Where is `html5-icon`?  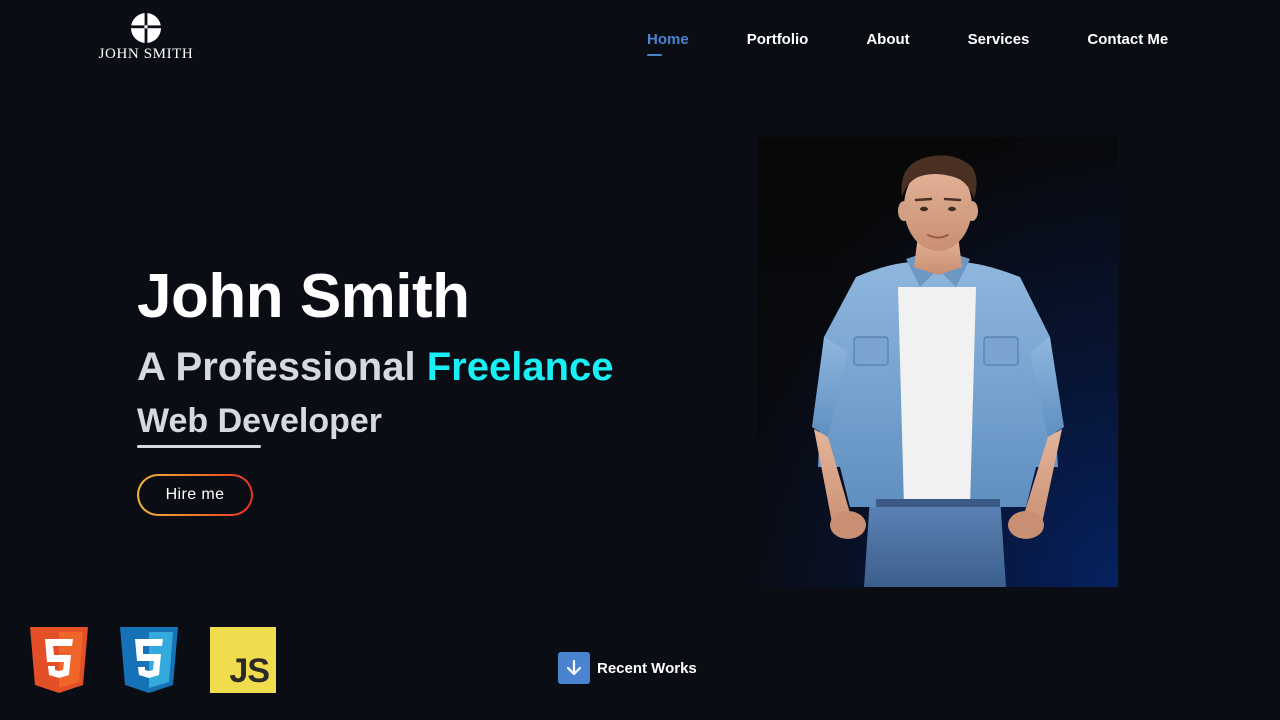 html5-icon is located at coordinates (59, 660).